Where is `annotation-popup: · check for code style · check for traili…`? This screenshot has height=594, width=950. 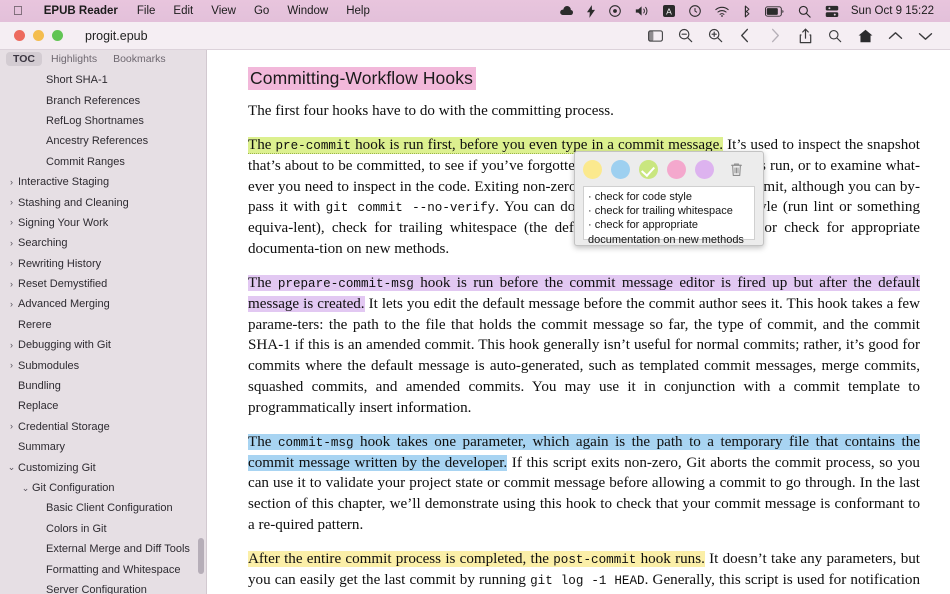
annotation-popup: · check for code style · check for traili… is located at coordinates (669, 198).